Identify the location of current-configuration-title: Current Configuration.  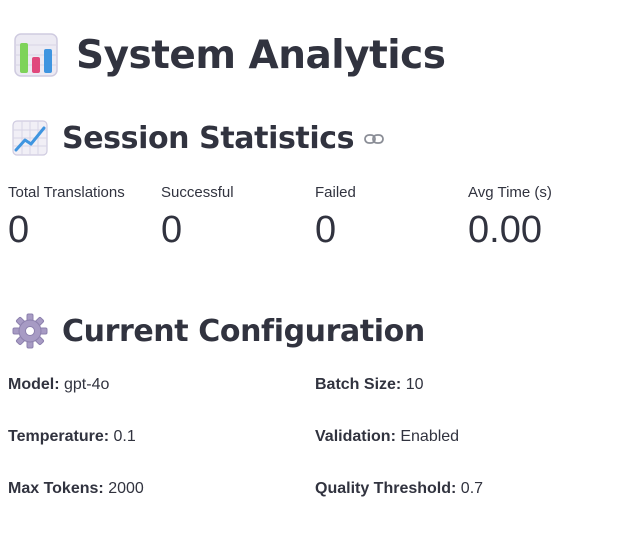
(243, 331).